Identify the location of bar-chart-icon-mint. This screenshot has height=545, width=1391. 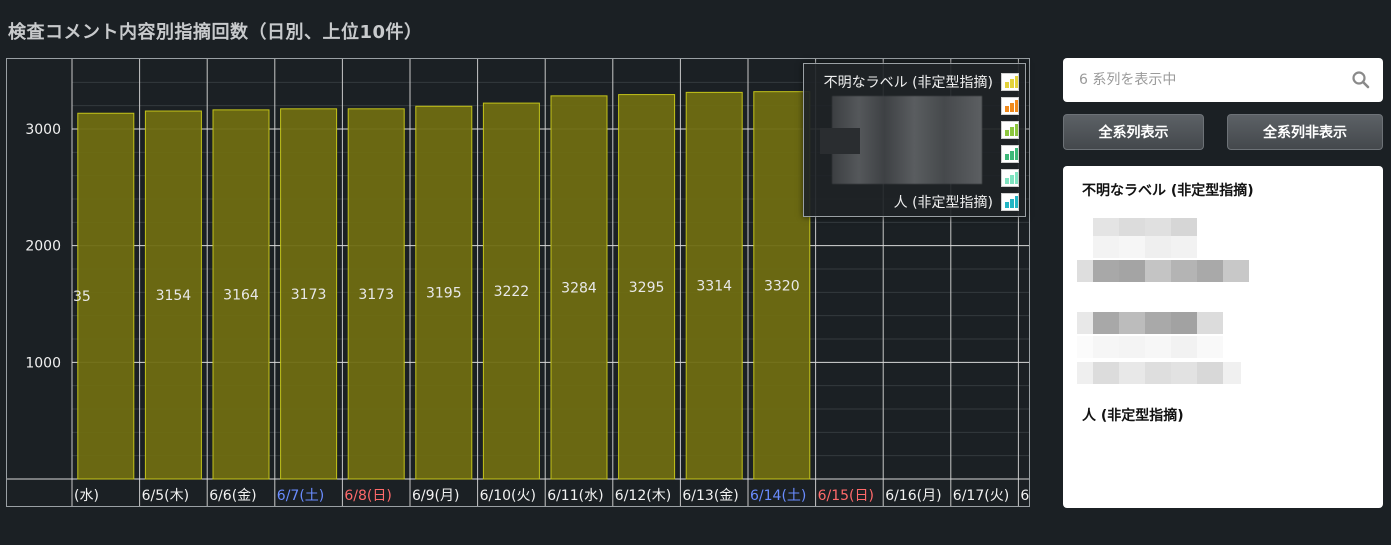
(1010, 178).